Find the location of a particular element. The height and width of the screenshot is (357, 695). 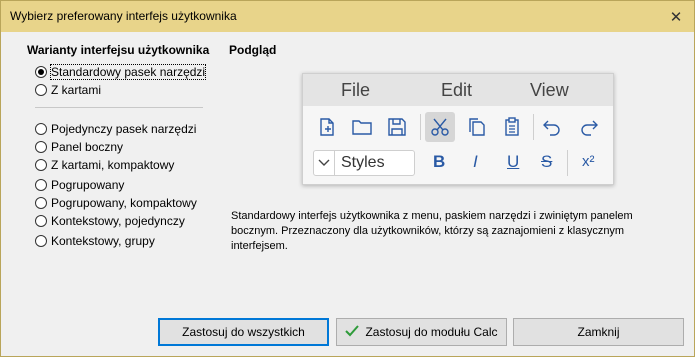

apply-to-all-label: Zastosuj do wszystkich is located at coordinates (243, 332).